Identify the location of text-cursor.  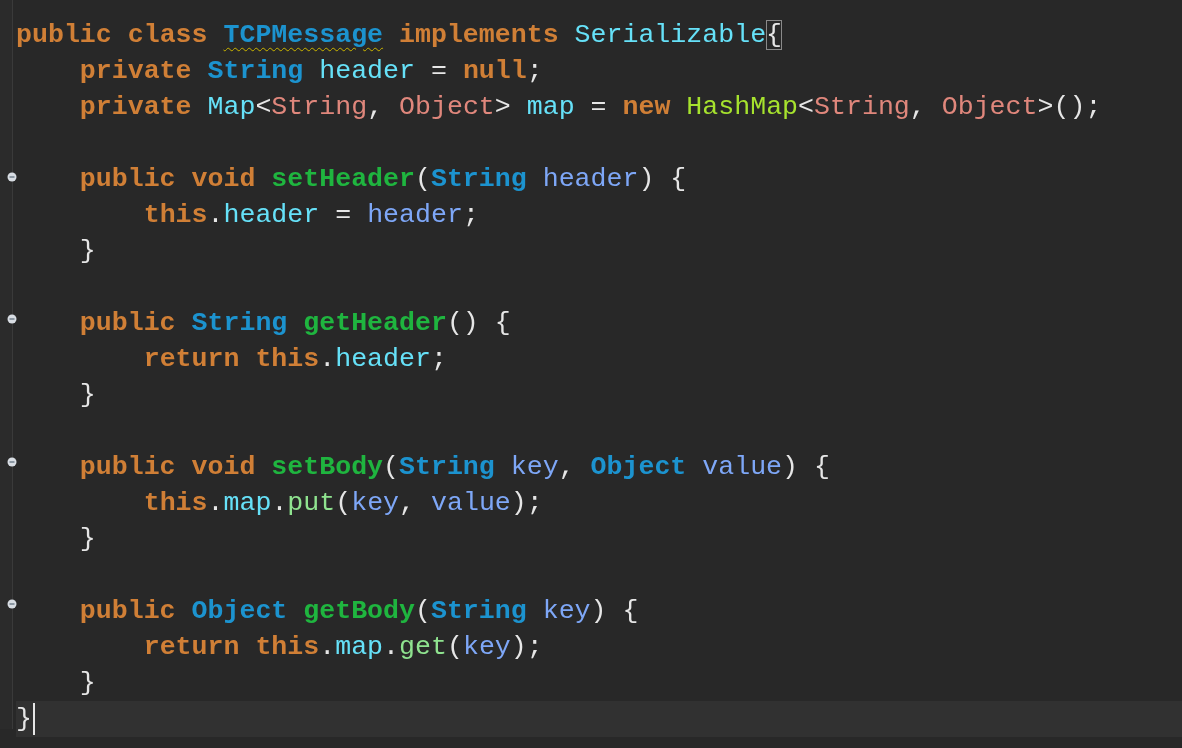
(33, 719).